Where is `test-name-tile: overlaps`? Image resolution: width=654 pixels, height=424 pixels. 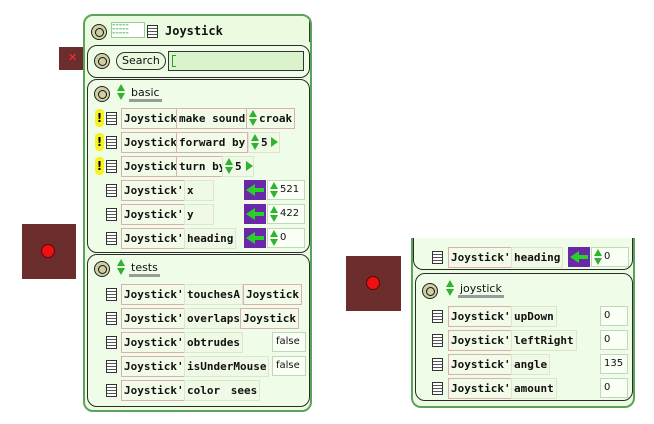
test-name-tile: overlaps is located at coordinates (213, 318).